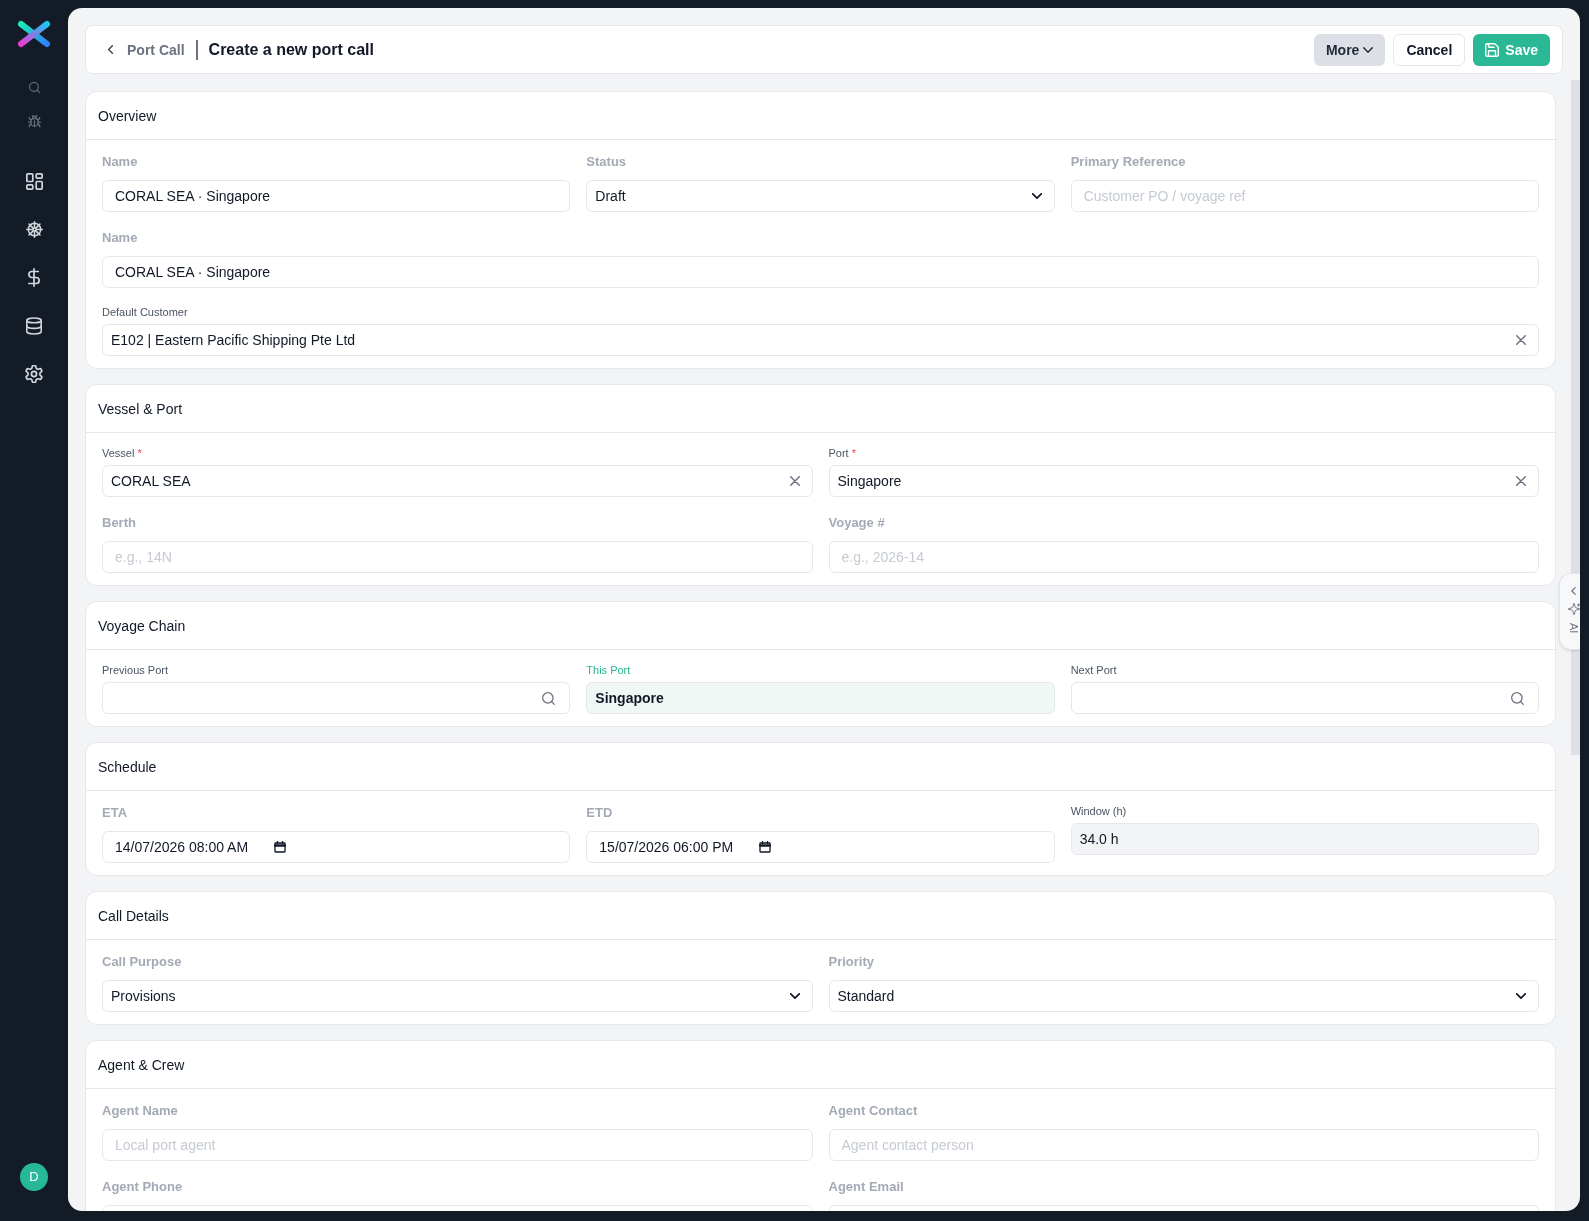  What do you see at coordinates (1349, 49) in the screenshot?
I see `more-button: More` at bounding box center [1349, 49].